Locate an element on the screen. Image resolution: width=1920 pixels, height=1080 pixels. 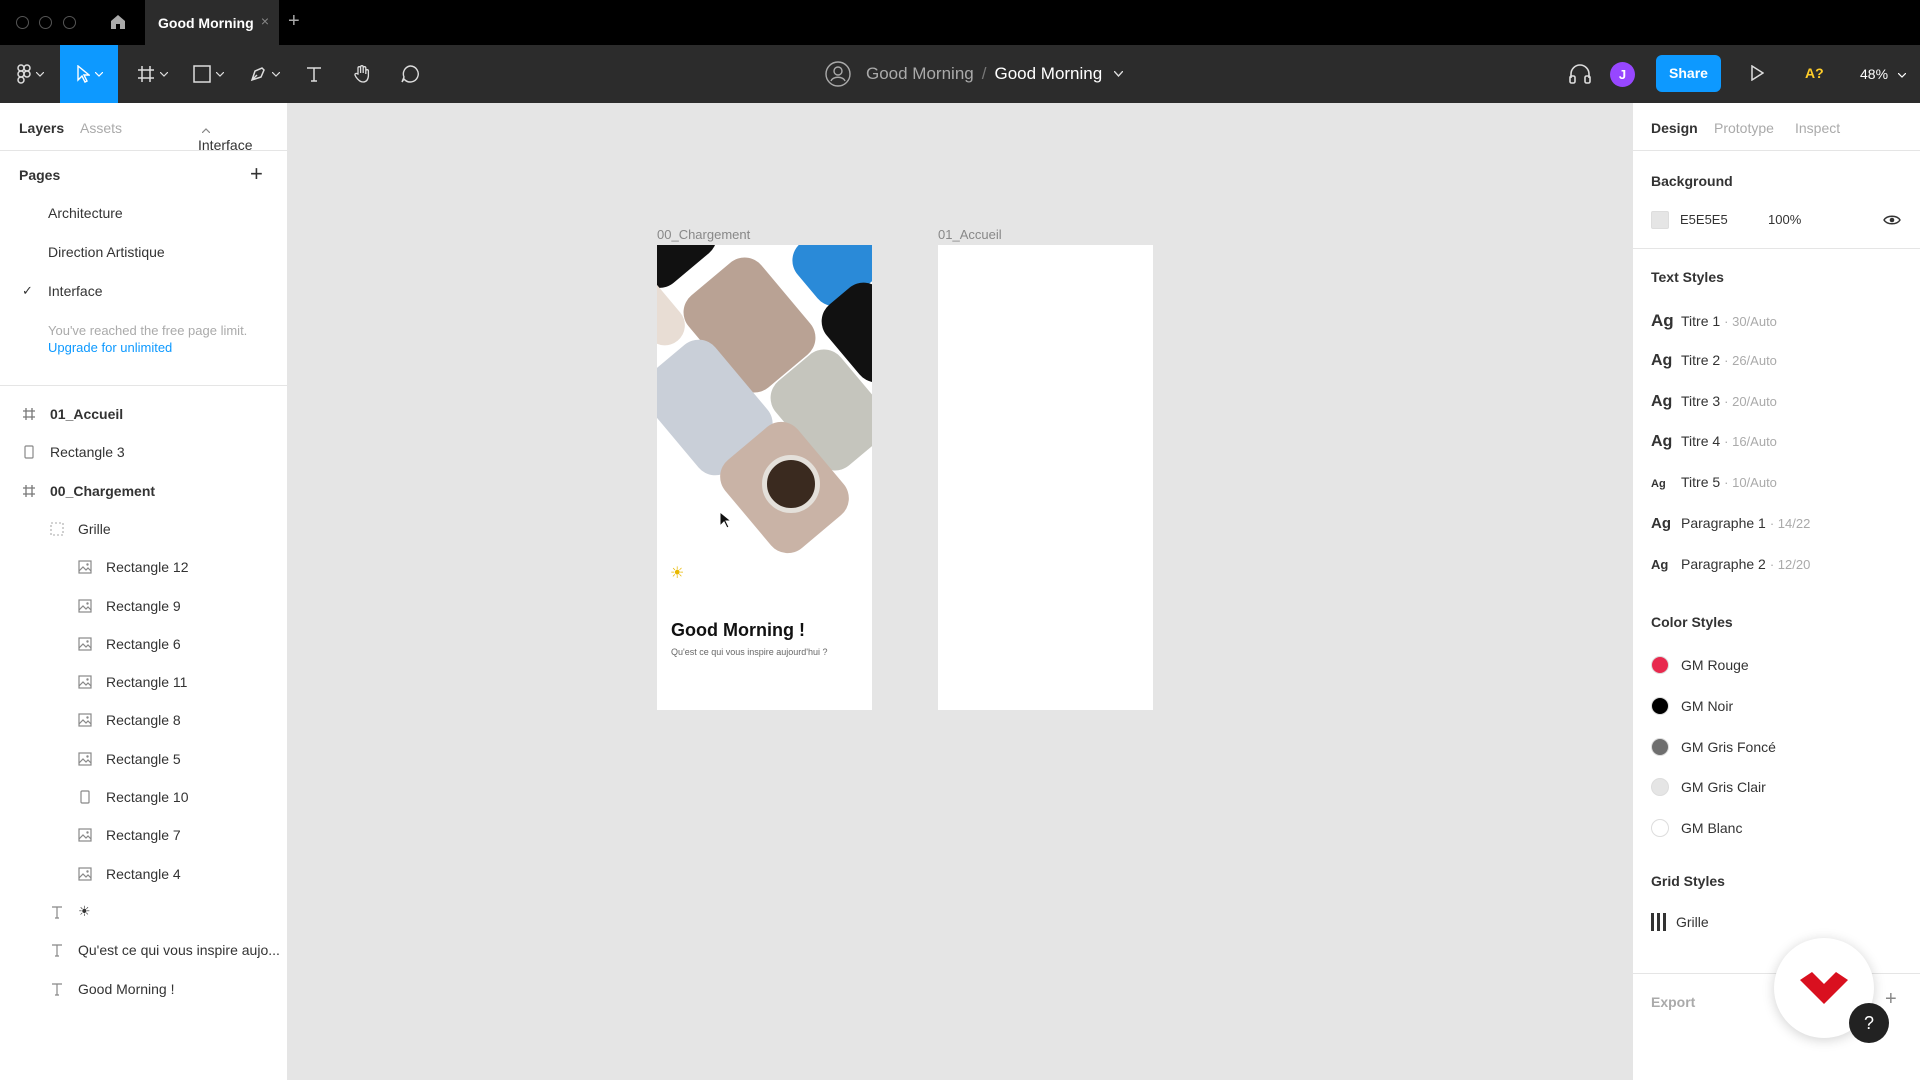
headphones-icon is located at coordinates (1580, 76).